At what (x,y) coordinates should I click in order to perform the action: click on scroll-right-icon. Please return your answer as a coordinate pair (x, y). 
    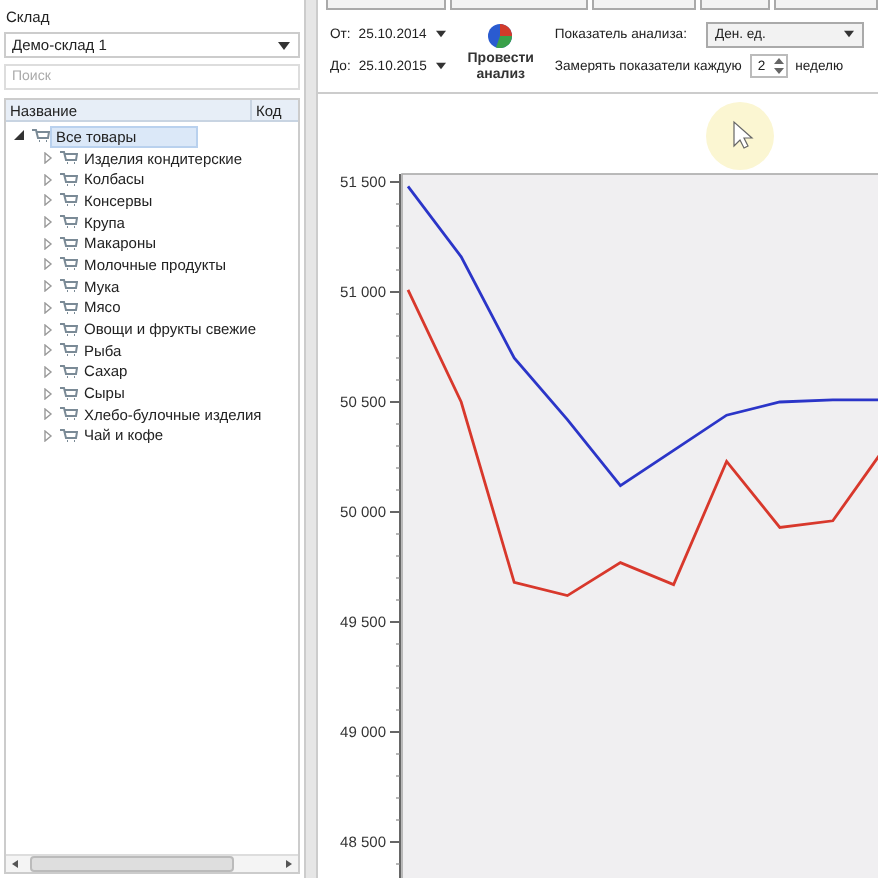
    Looking at the image, I should click on (288, 864).